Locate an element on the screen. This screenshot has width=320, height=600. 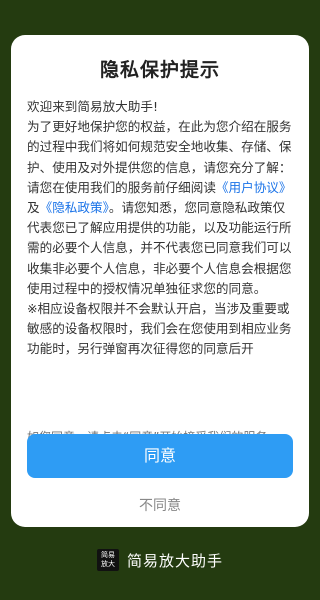
agree-button: 同意 is located at coordinates (160, 456).